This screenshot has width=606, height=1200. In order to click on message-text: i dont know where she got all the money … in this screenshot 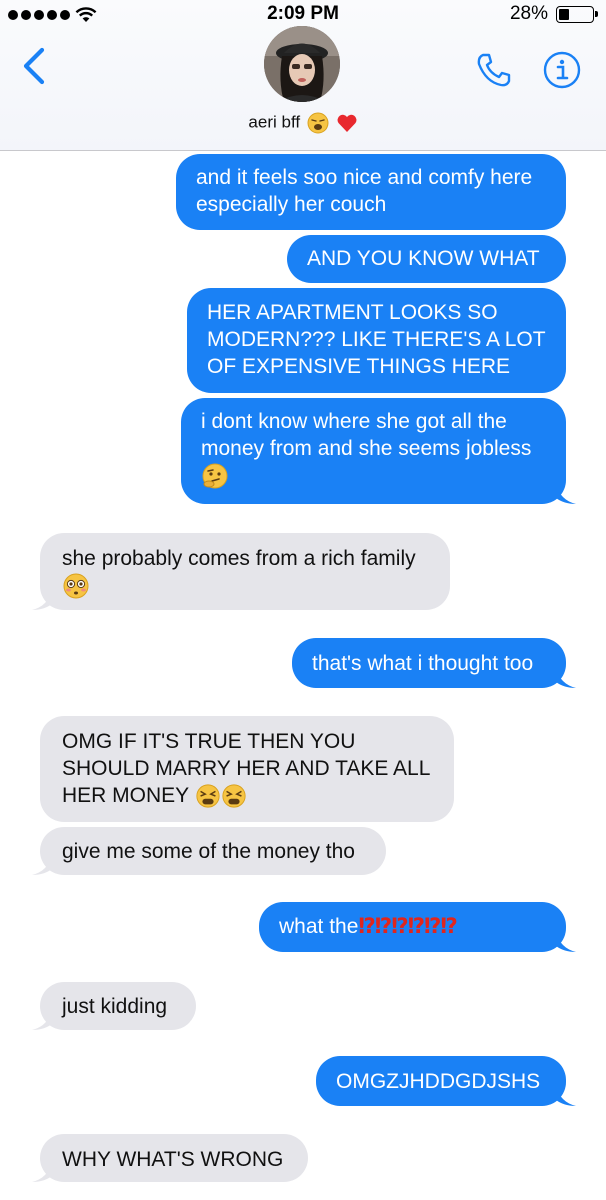, I will do `click(366, 435)`.